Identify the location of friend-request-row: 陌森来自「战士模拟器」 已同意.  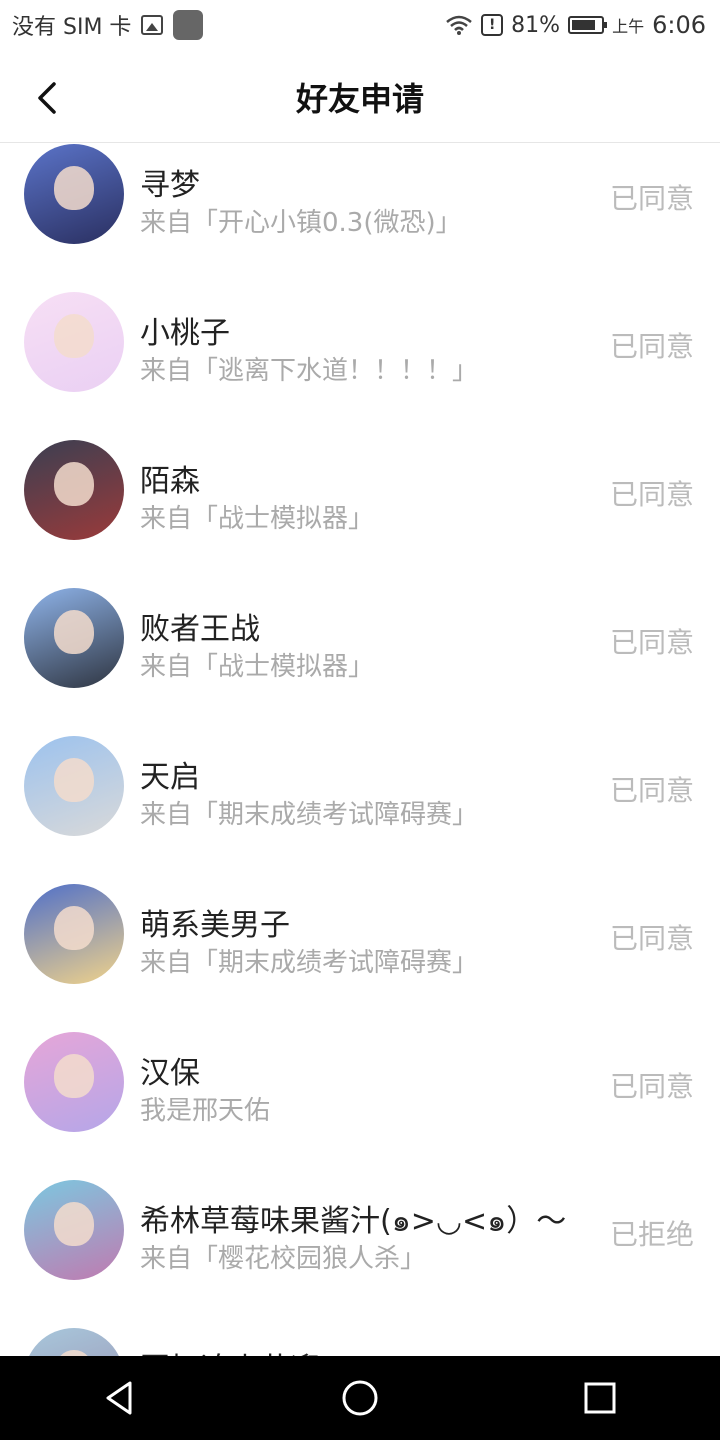
(360, 514).